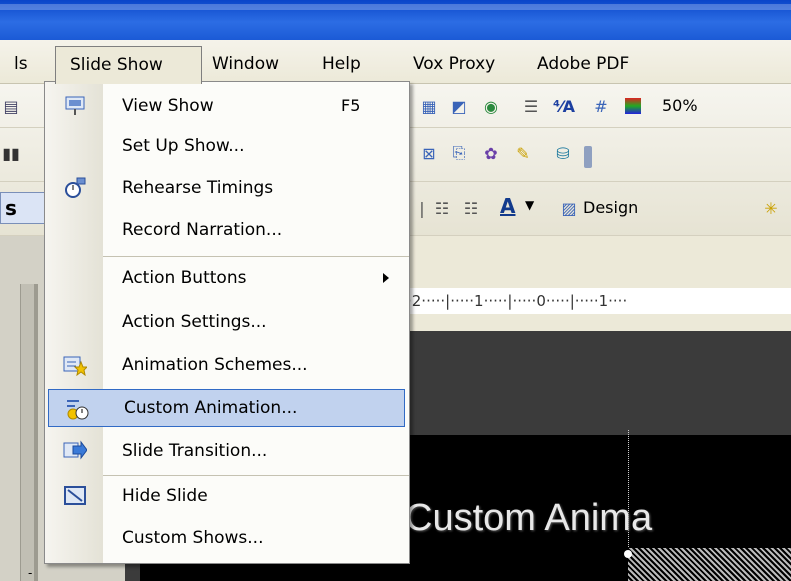  What do you see at coordinates (442, 208) in the screenshot?
I see `decrease-indent-icon: ☷` at bounding box center [442, 208].